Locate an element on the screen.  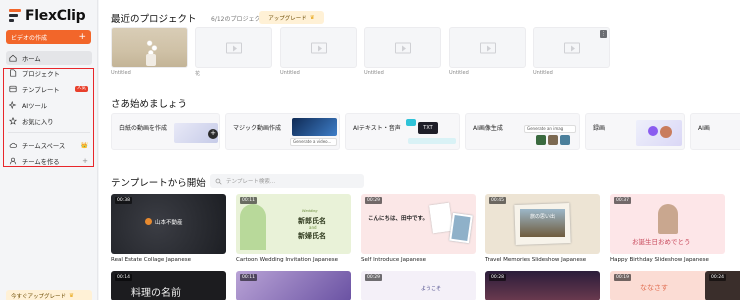
template-title: Happy Birthday Slideshow Japanese is located at coordinates (659, 260).